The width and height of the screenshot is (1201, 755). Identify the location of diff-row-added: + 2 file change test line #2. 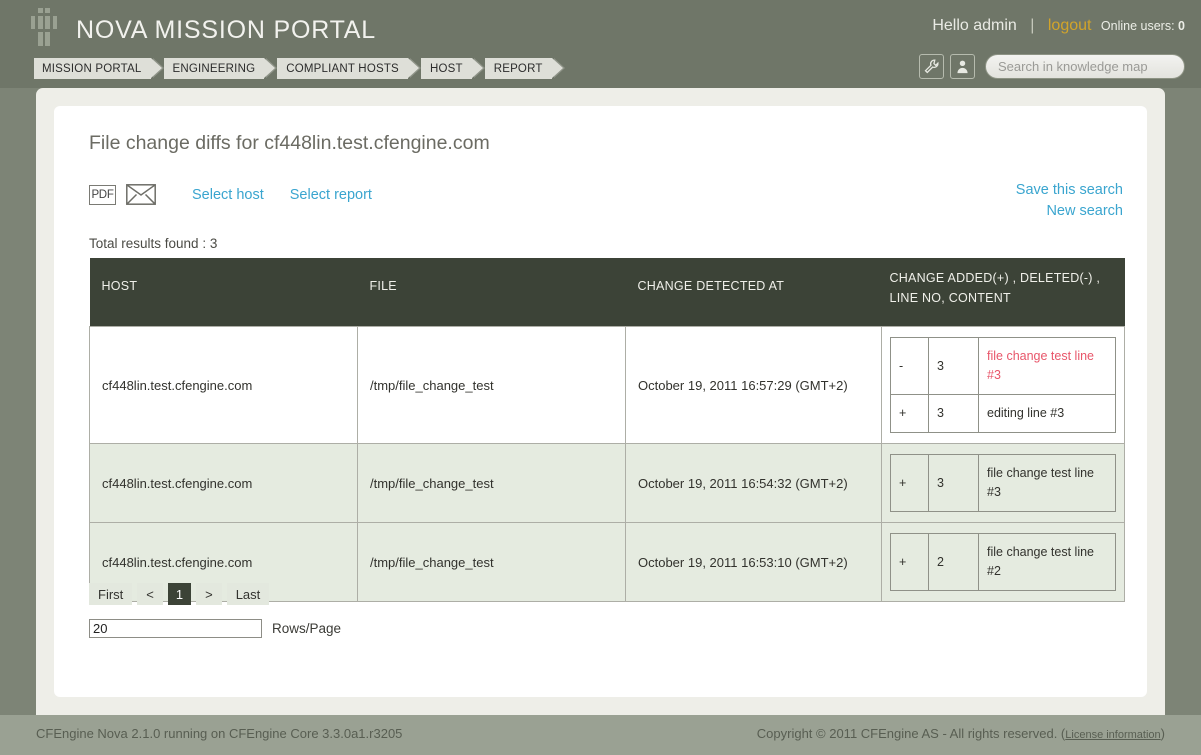
(1003, 562).